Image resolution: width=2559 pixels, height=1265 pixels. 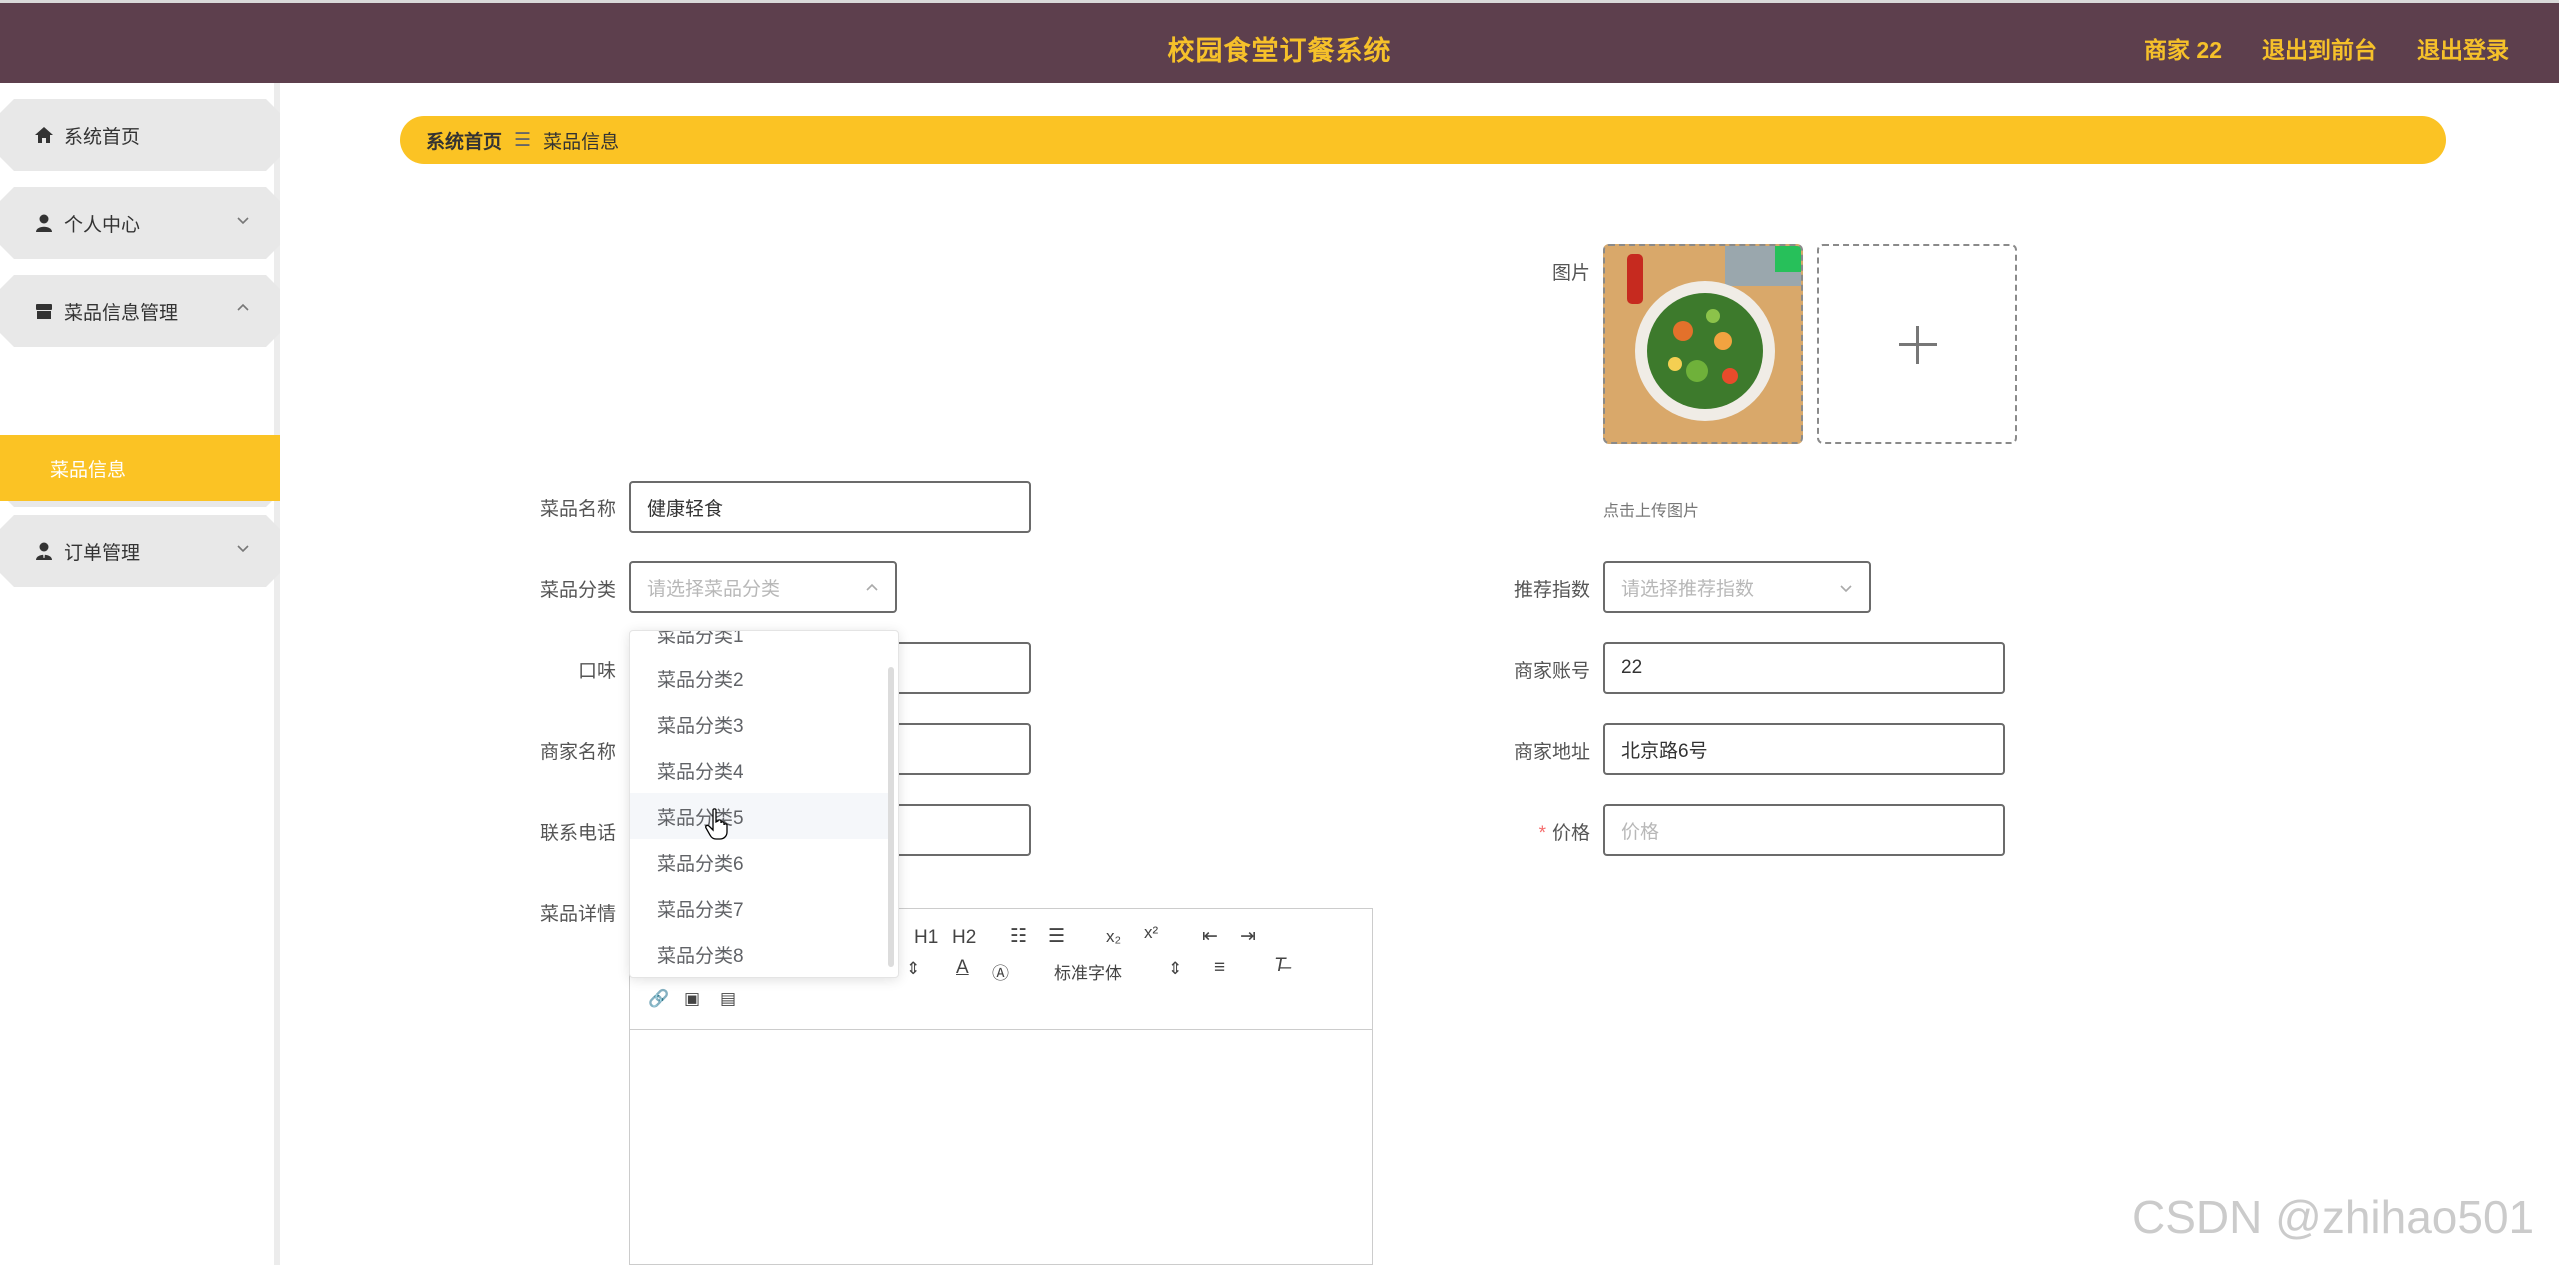 What do you see at coordinates (1018, 936) in the screenshot?
I see `ordered-list-icon: ☷` at bounding box center [1018, 936].